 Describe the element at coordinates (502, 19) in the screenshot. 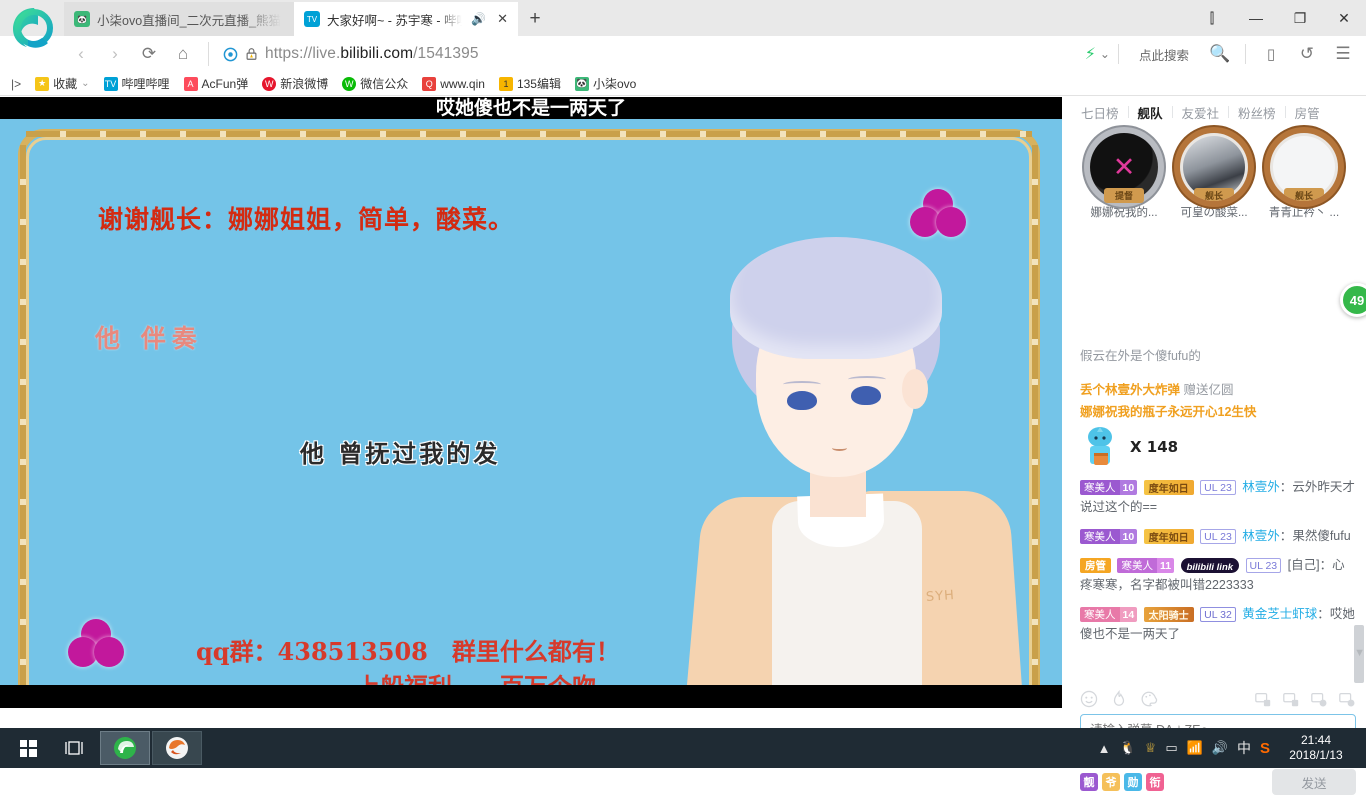

I see `close-icon: ✕` at that location.